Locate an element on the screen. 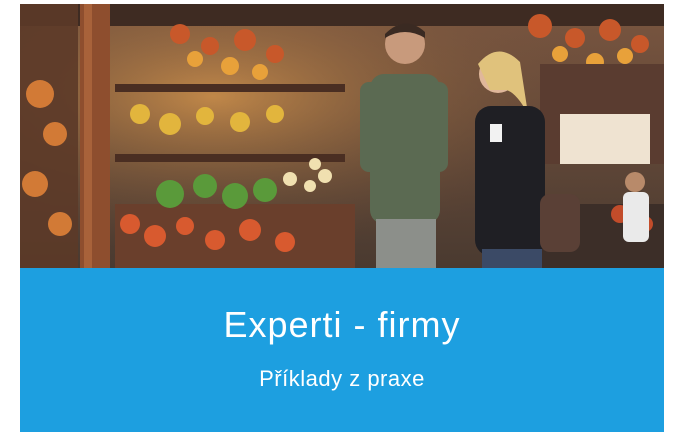 This screenshot has width=684, height=433. banner-subtitle: Příklady z praxe is located at coordinates (342, 378).